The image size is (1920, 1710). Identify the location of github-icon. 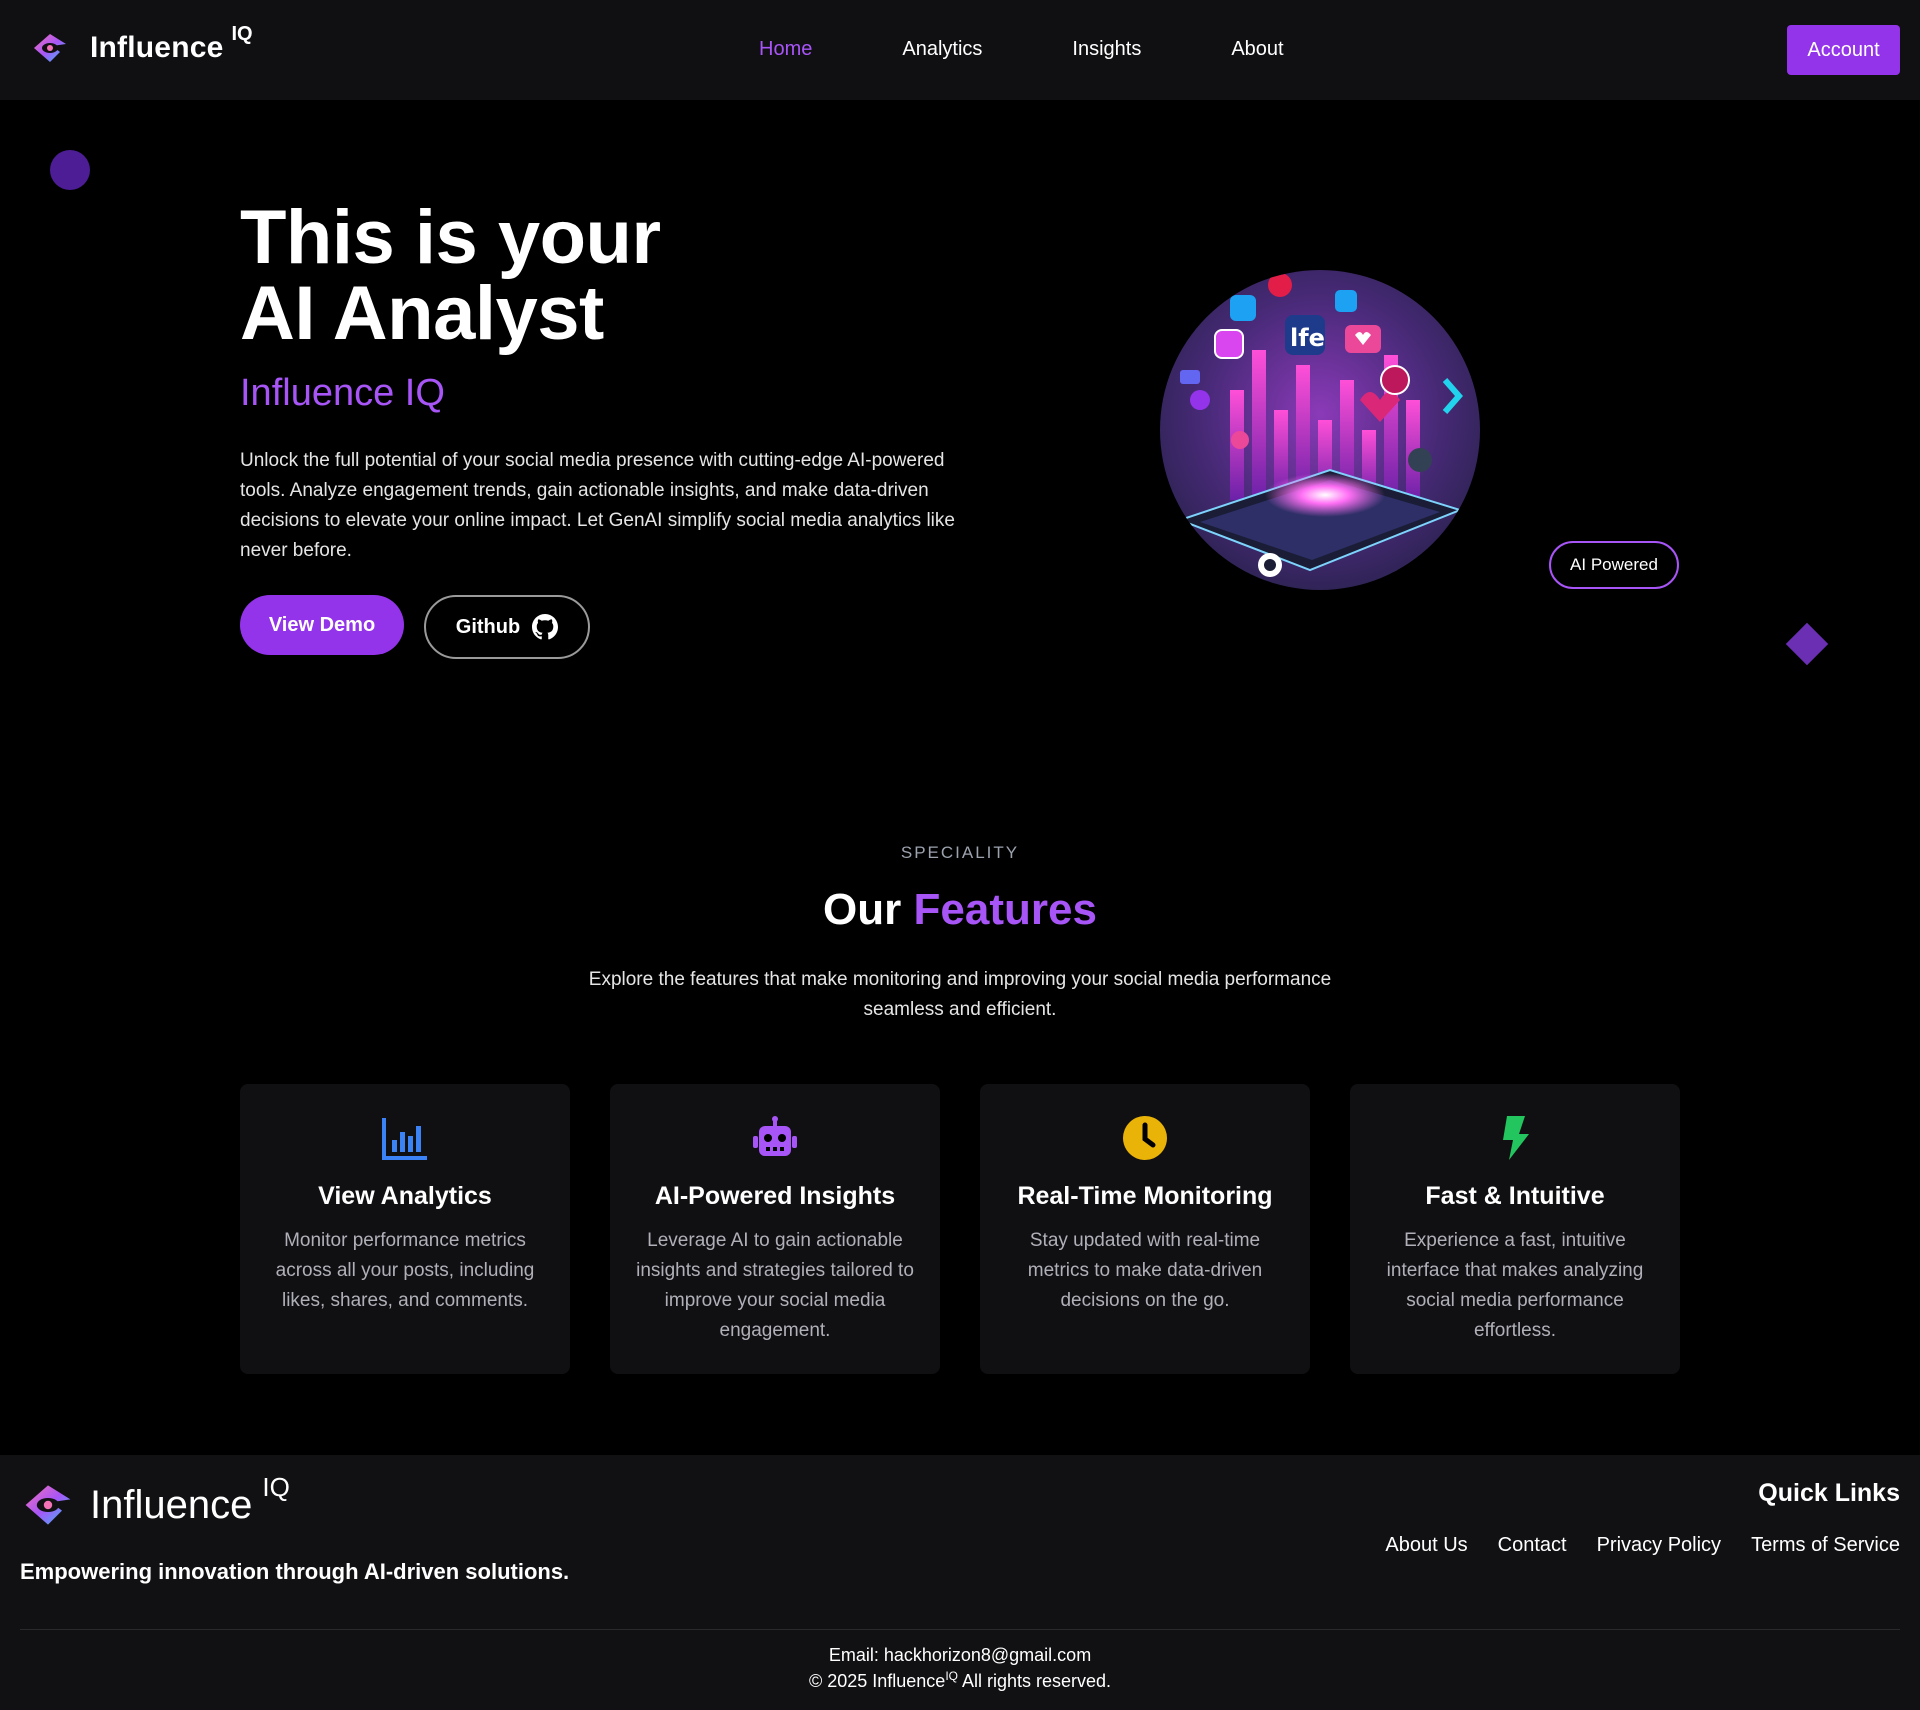
(545, 627).